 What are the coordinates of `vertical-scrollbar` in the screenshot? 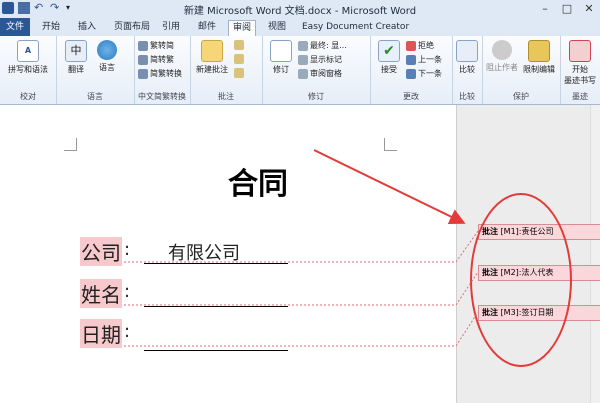 It's located at (595, 254).